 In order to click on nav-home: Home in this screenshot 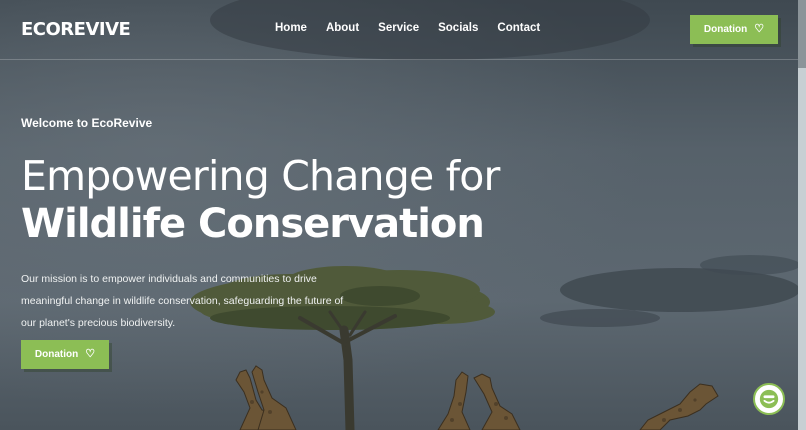, I will do `click(291, 28)`.